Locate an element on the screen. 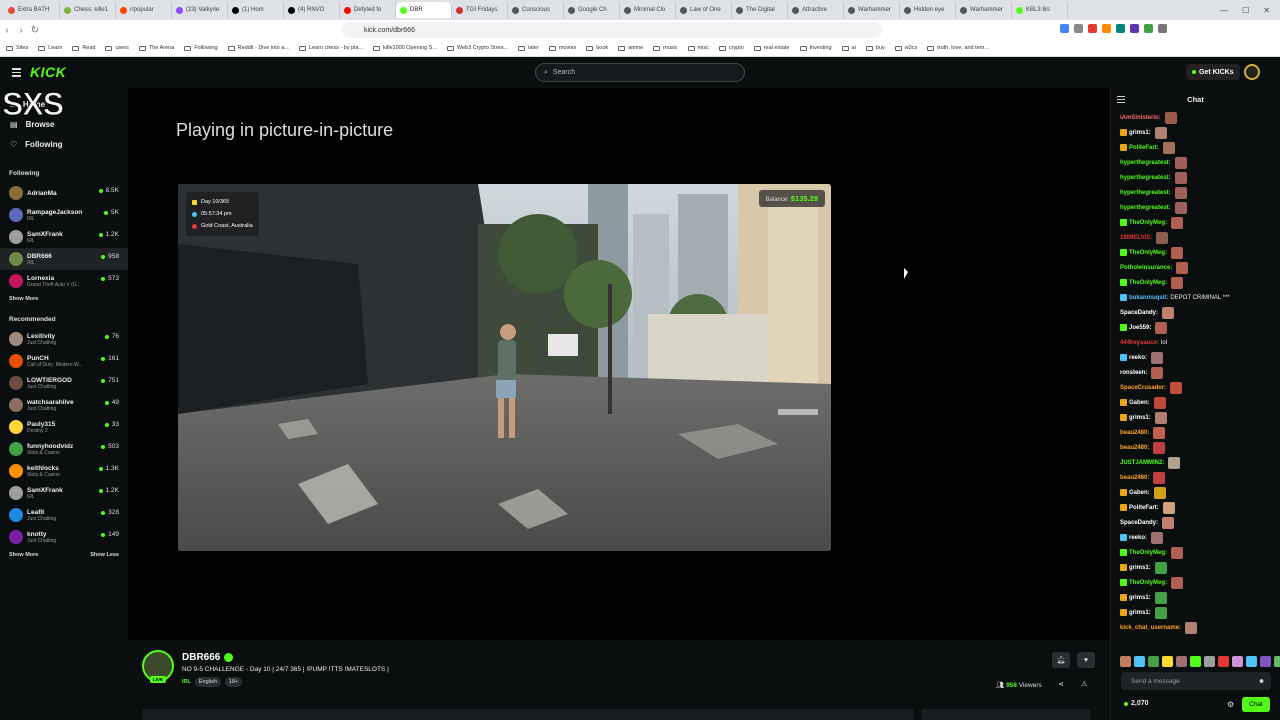  chat-username: iAmSinisterio: is located at coordinates (1140, 118).